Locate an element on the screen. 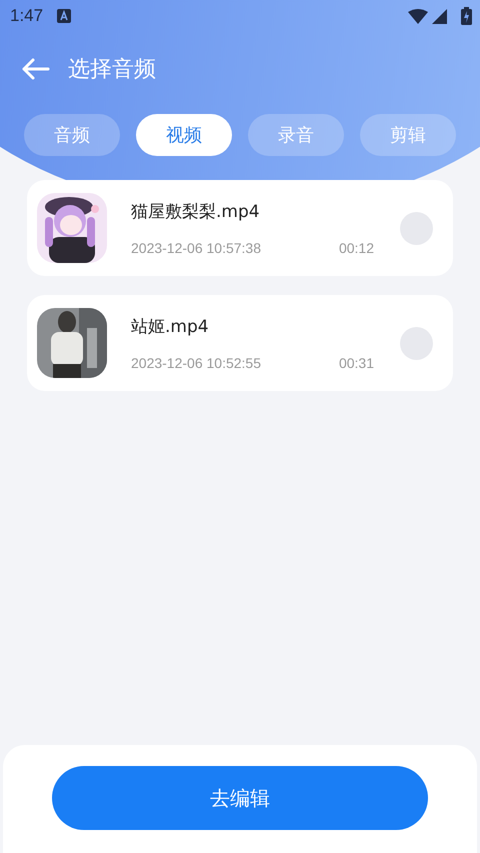 This screenshot has height=853, width=480. file-date: 2023-12-06 10:57:38 is located at coordinates (196, 248).